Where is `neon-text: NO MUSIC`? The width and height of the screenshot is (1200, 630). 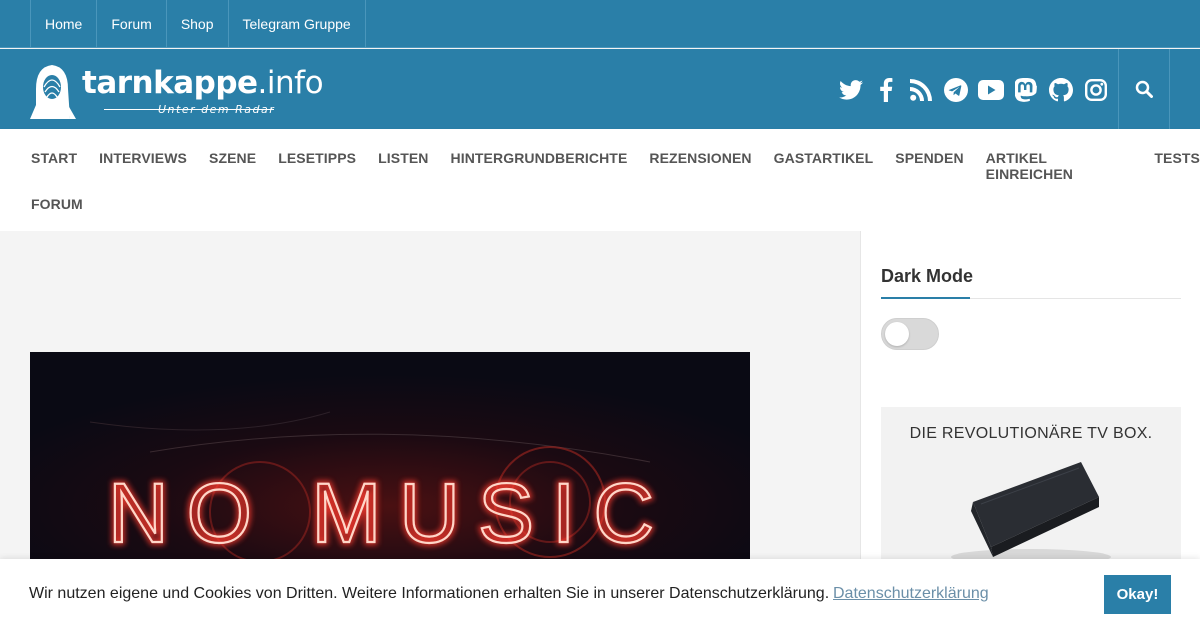 neon-text: NO MUSIC is located at coordinates (390, 513).